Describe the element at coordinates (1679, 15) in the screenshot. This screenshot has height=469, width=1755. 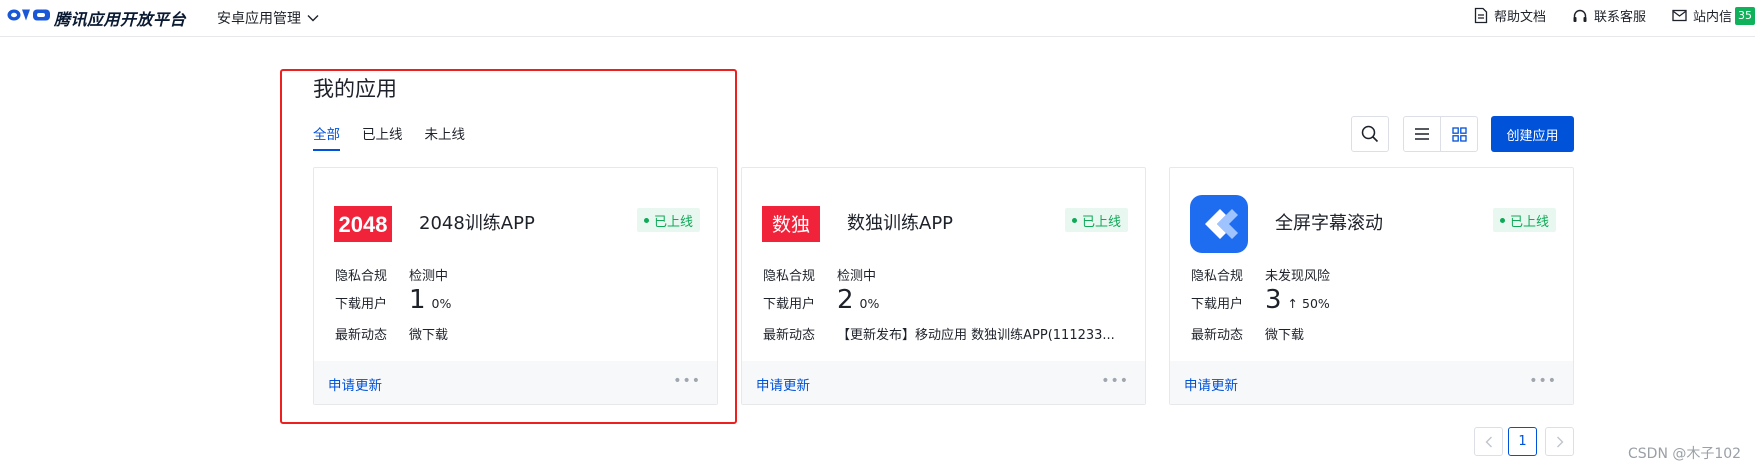
I see `mail-icon` at that location.